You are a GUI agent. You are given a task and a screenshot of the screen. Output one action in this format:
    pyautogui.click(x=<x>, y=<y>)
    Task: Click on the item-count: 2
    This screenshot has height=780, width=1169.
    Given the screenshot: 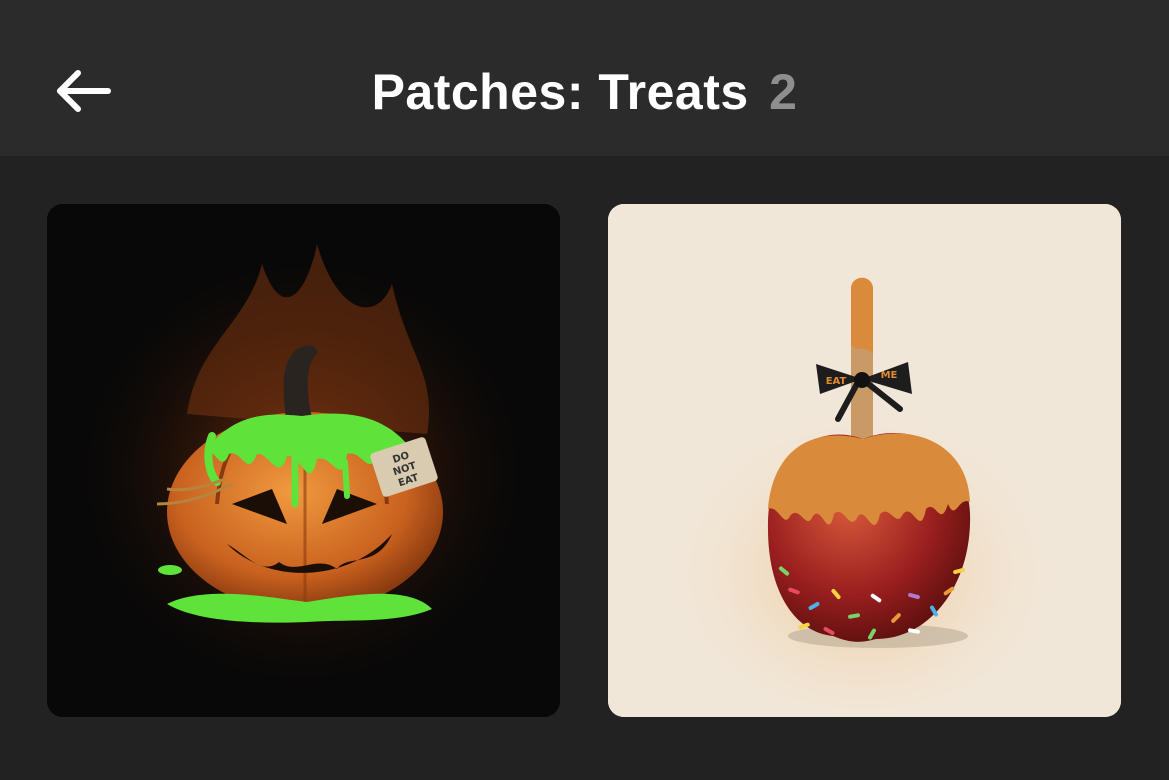 What is the action you would take?
    pyautogui.click(x=783, y=92)
    